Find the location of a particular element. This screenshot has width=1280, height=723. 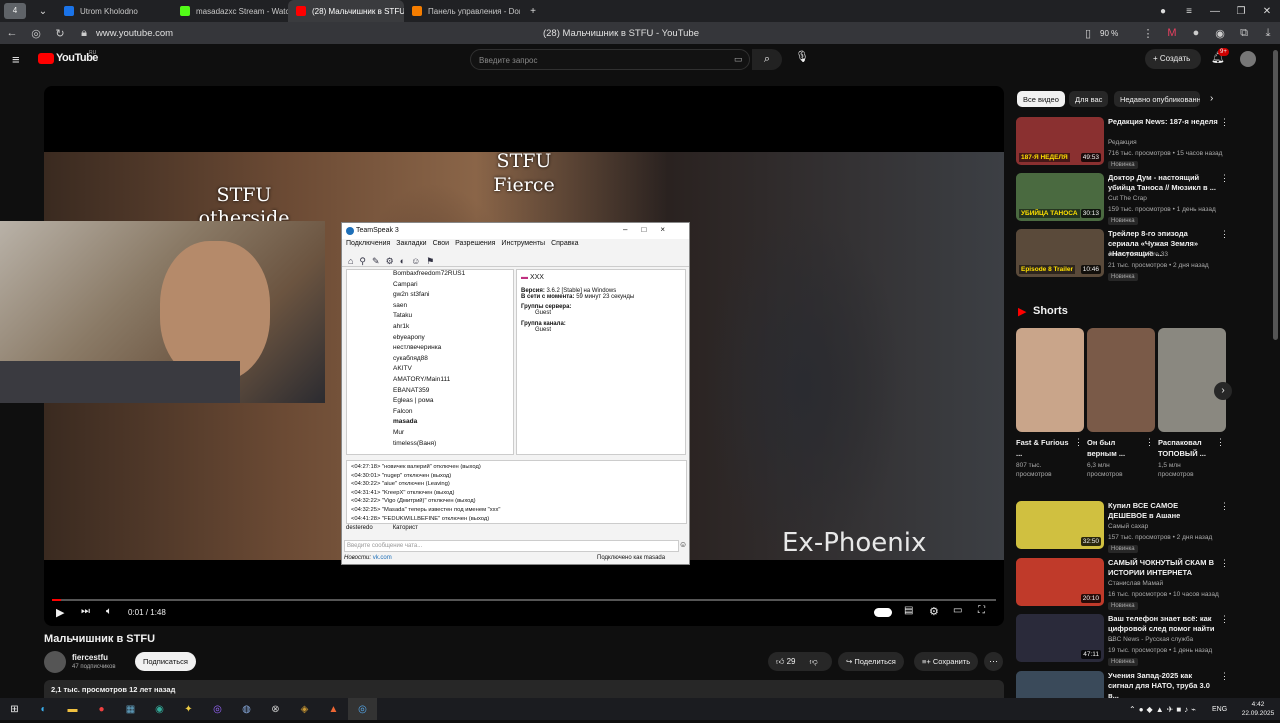

like-count: 29 is located at coordinates (791, 661).